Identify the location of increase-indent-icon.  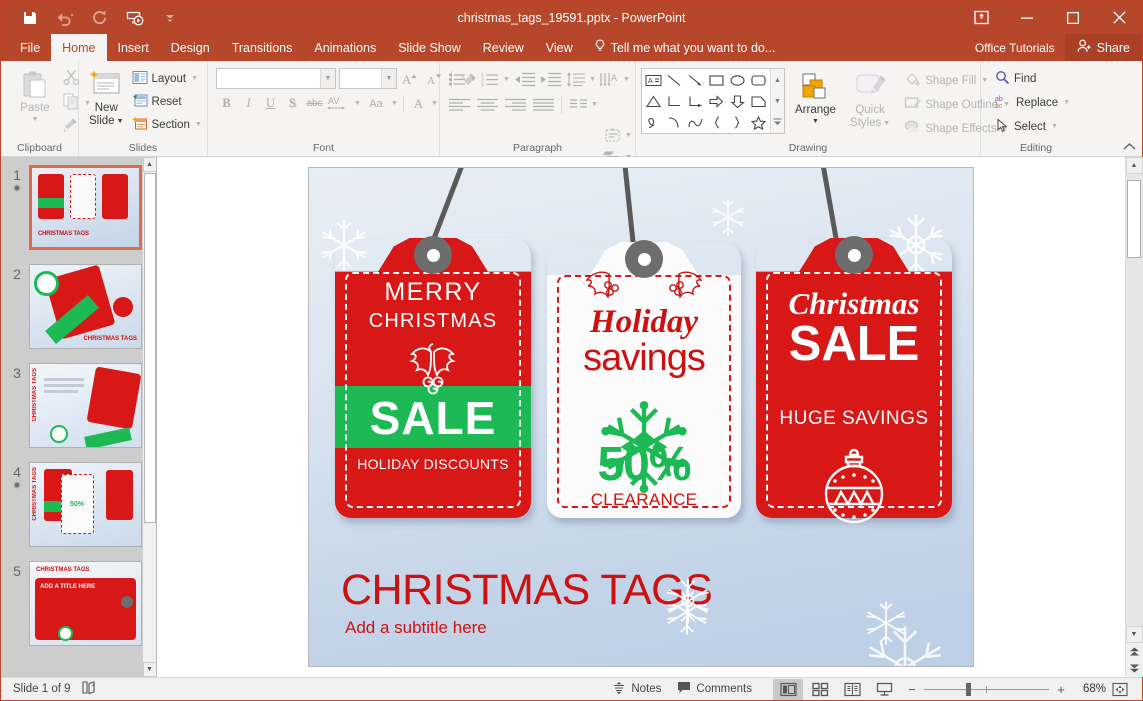
(550, 79).